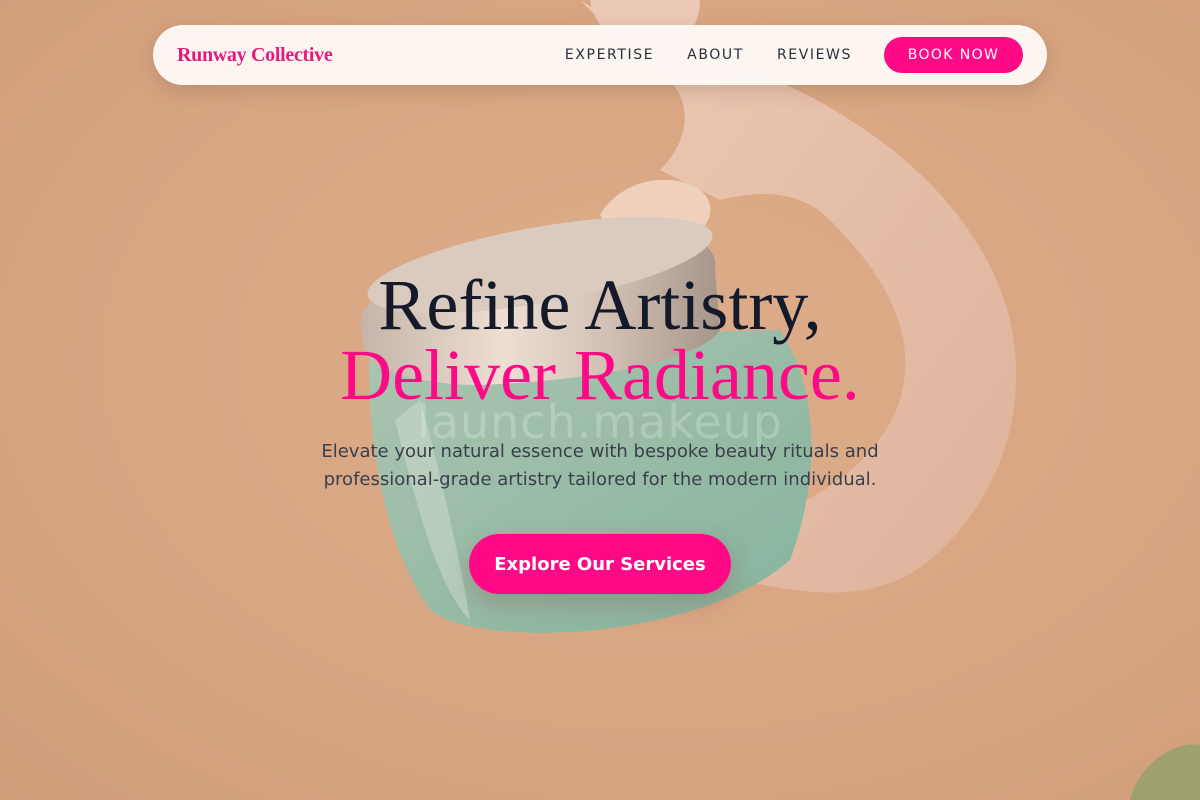 Image resolution: width=1200 pixels, height=800 pixels. Describe the element at coordinates (953, 55) in the screenshot. I see `book-now-button: BOOK NOW` at that location.